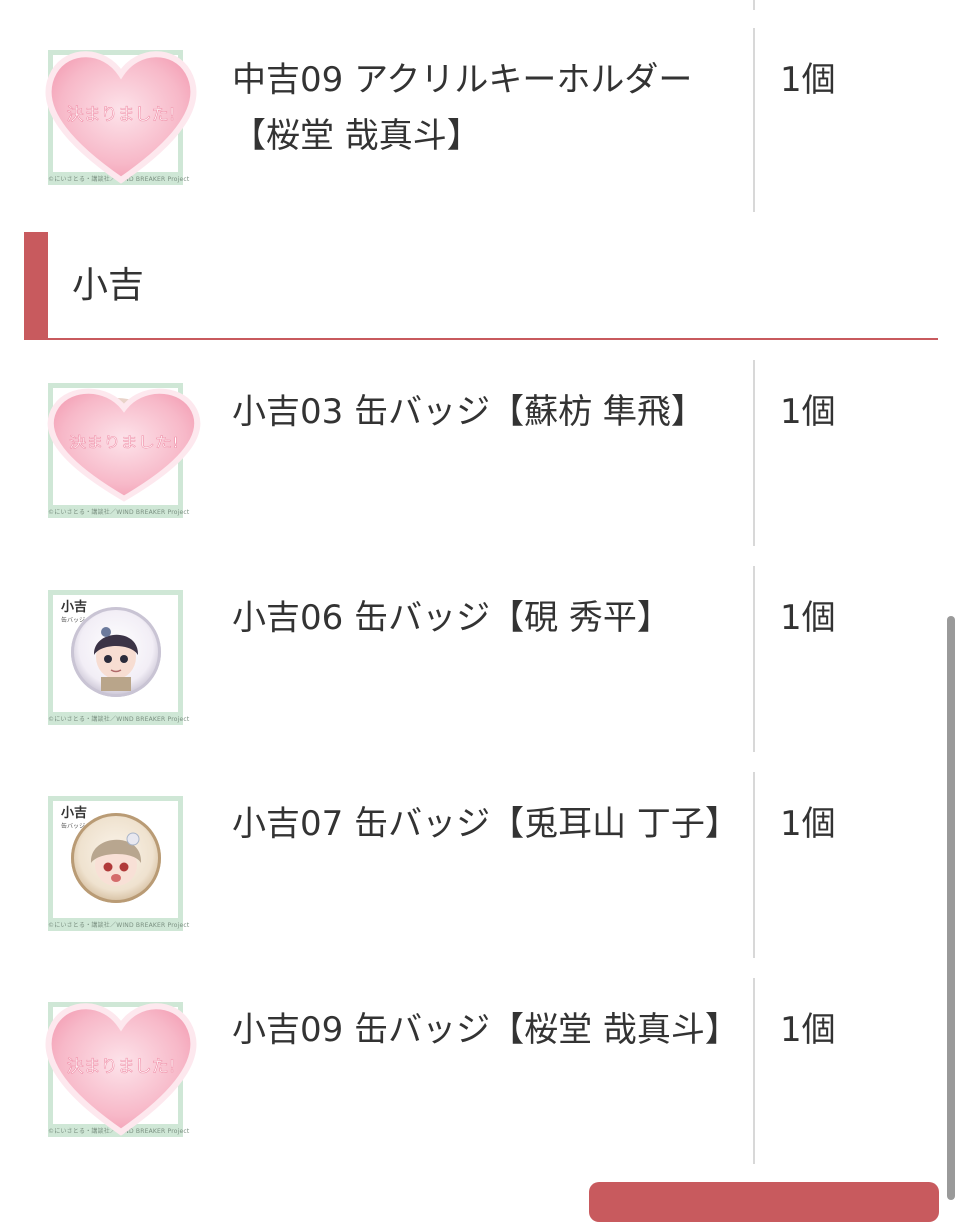  What do you see at coordinates (485, 1030) in the screenshot?
I see `item-name: 小吉09 缶バッジ【桜堂 哉真斗】` at bounding box center [485, 1030].